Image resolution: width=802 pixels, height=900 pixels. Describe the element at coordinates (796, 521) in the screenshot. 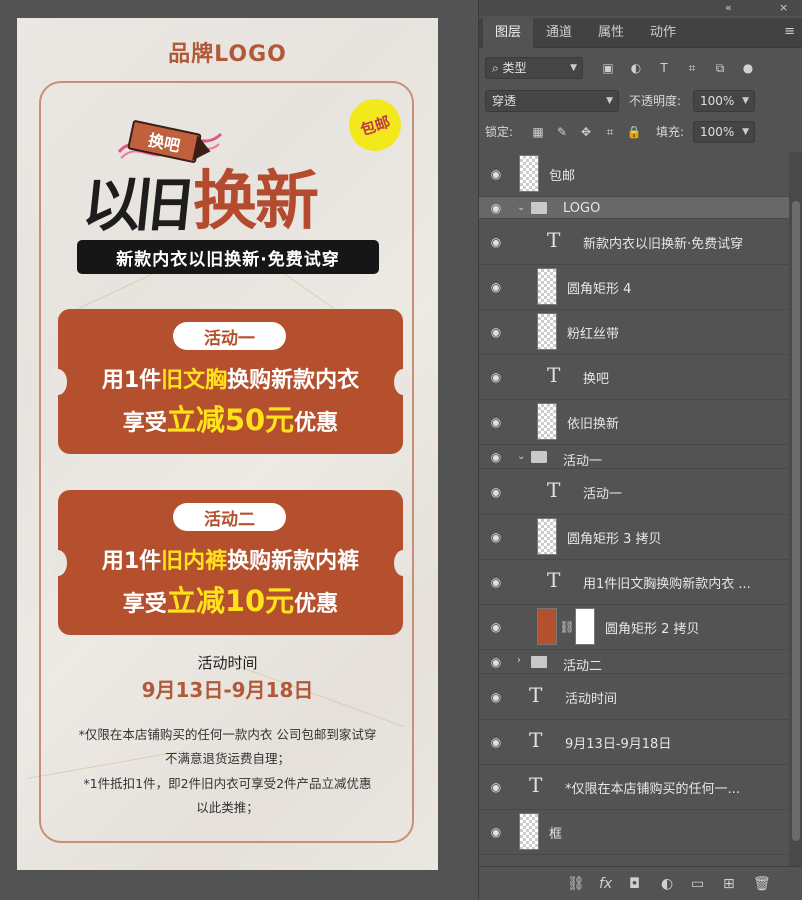

I see `scrollbar-thumb` at that location.